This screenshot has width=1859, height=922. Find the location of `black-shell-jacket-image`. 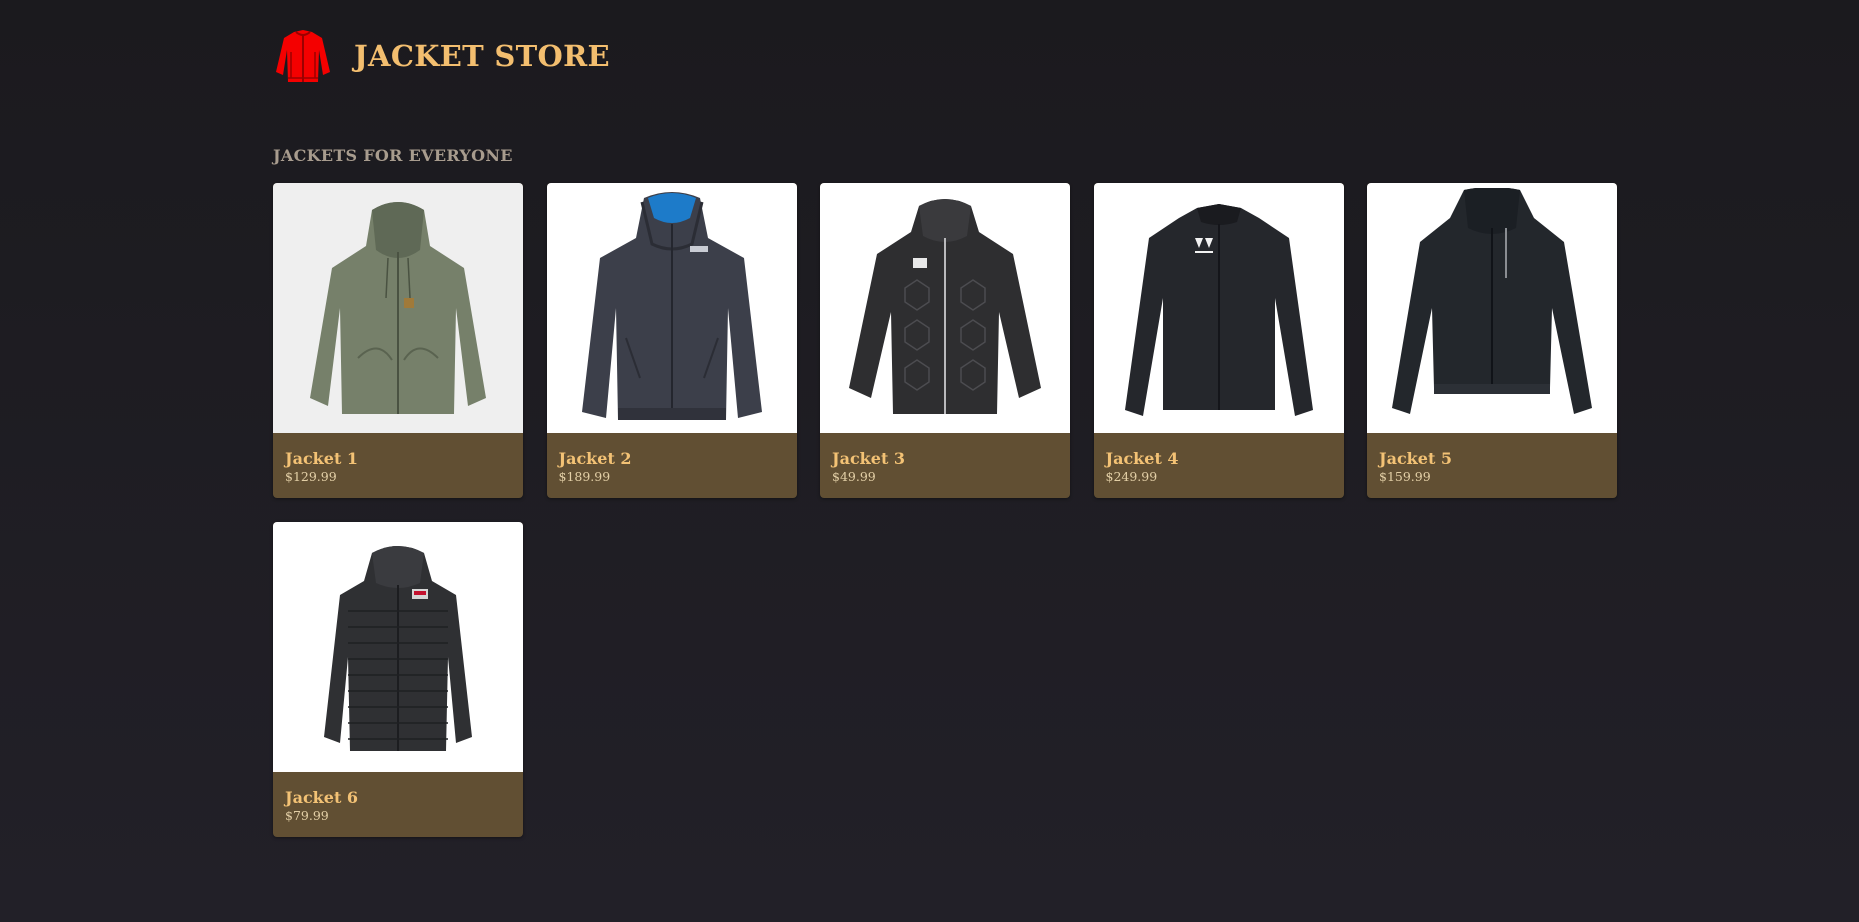

black-shell-jacket-image is located at coordinates (1492, 308).